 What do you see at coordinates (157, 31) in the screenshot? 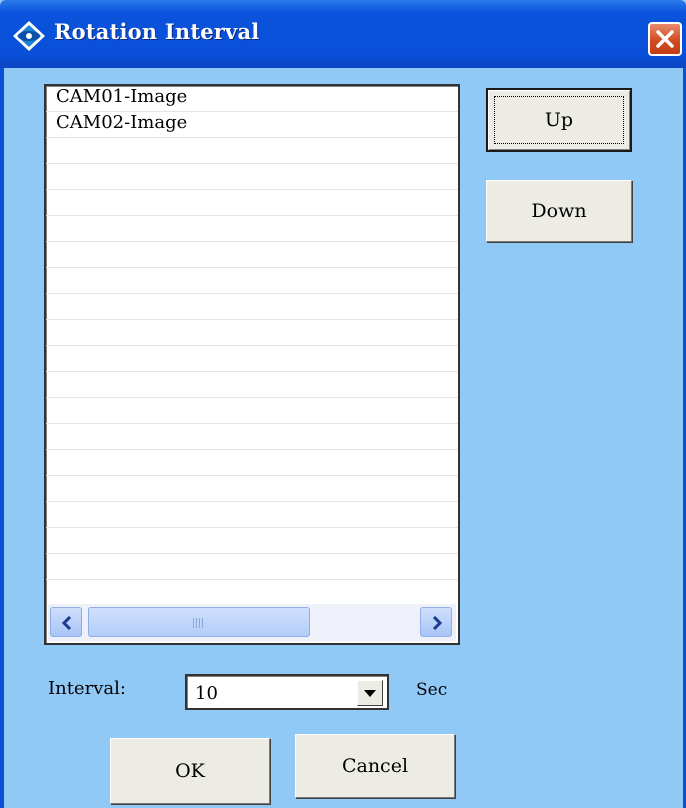
I see `window-title: Rotation Interval` at bounding box center [157, 31].